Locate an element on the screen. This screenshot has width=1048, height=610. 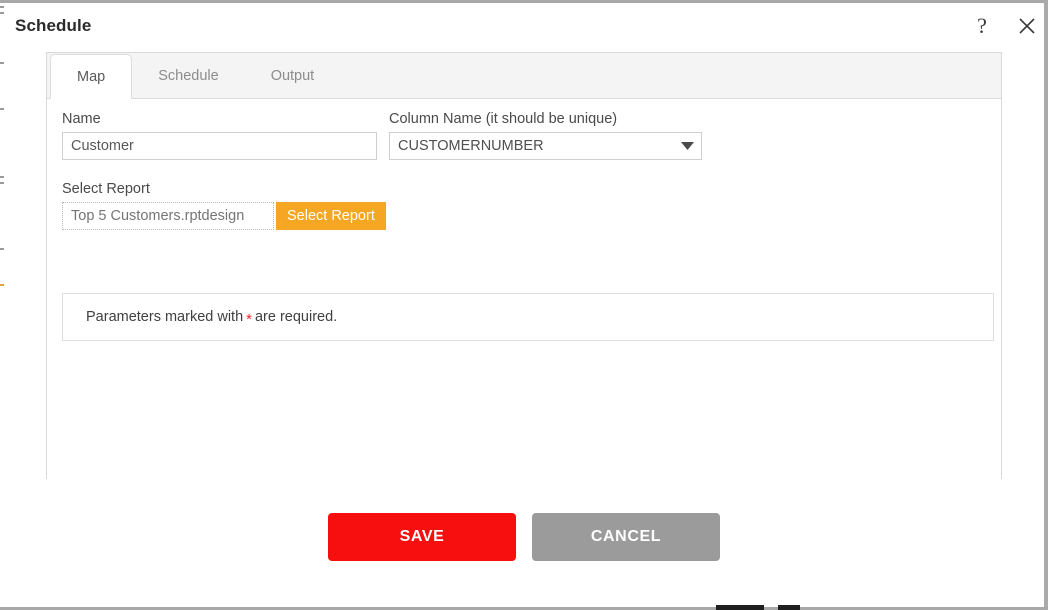
cancel-button-label: CANCEL is located at coordinates (626, 536).